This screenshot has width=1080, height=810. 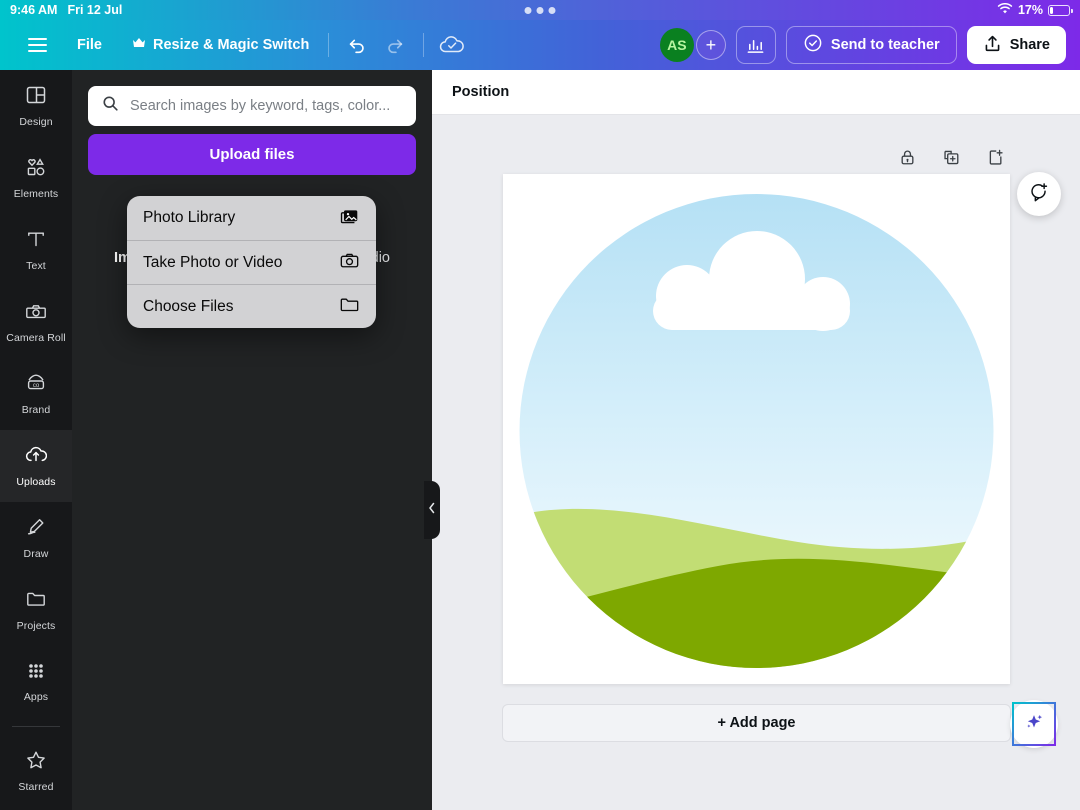 I want to click on magic-assistant-button, so click(x=1034, y=724).